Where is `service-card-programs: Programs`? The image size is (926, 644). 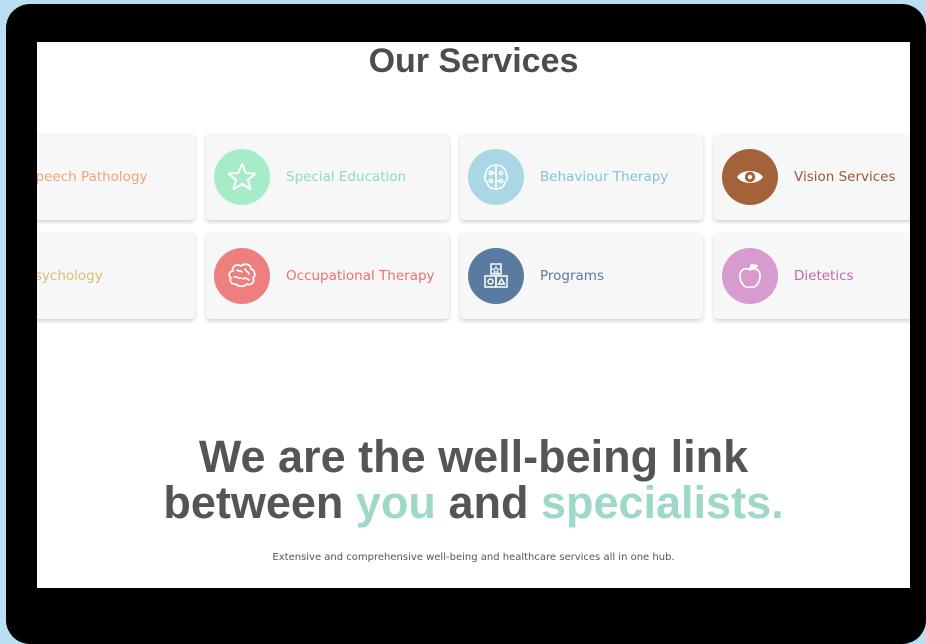
service-card-programs: Programs is located at coordinates (581, 276).